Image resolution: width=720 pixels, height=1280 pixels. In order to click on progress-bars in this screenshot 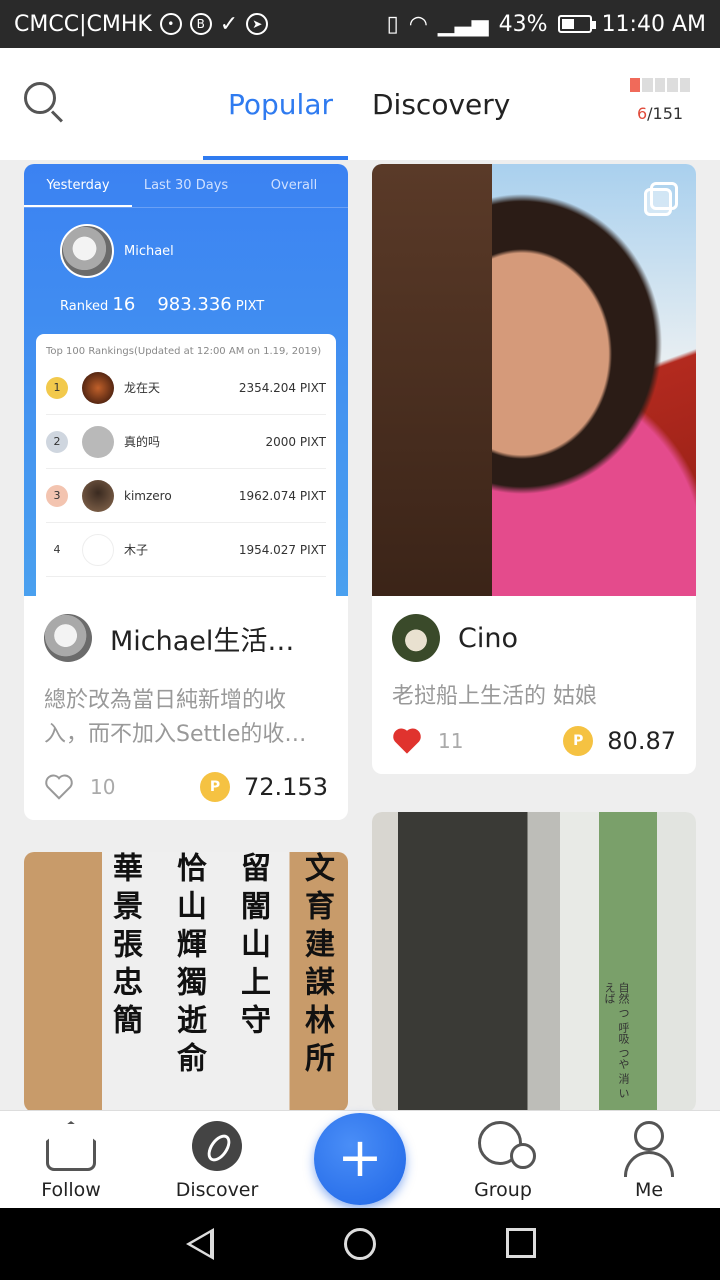, I will do `click(660, 85)`.